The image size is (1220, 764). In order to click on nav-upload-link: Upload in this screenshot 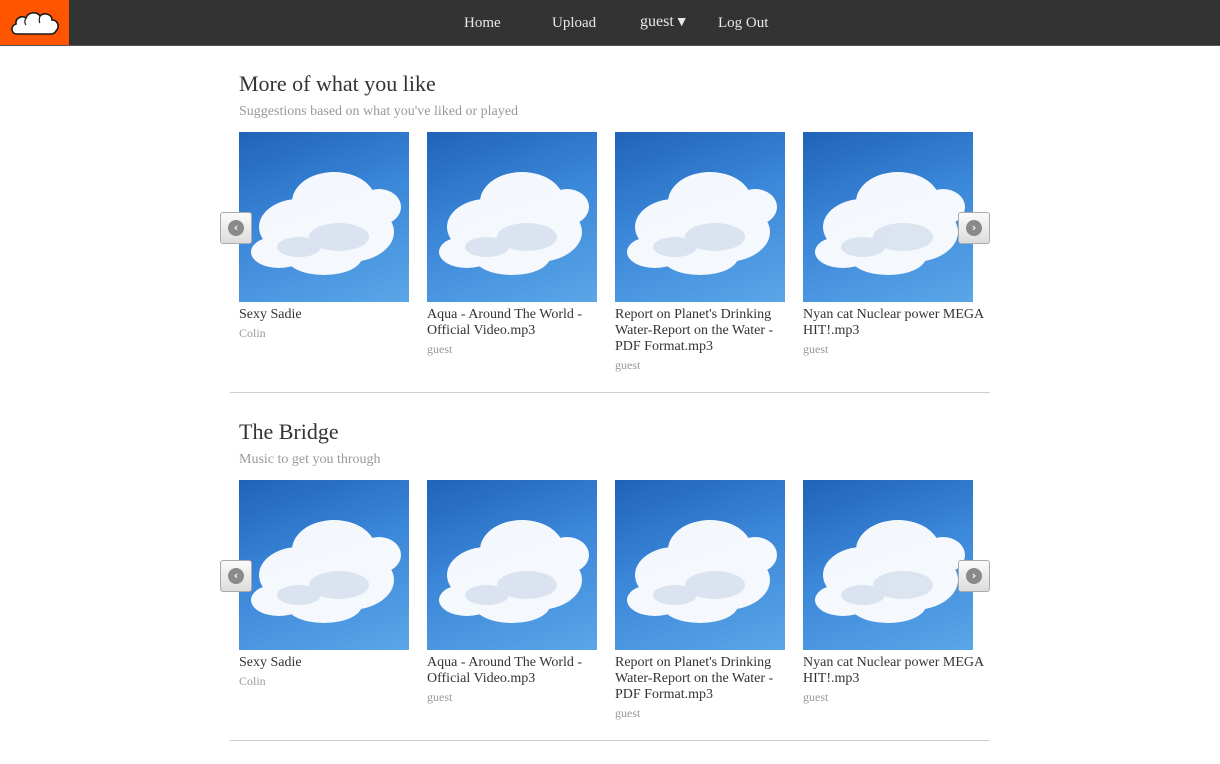, I will do `click(574, 23)`.